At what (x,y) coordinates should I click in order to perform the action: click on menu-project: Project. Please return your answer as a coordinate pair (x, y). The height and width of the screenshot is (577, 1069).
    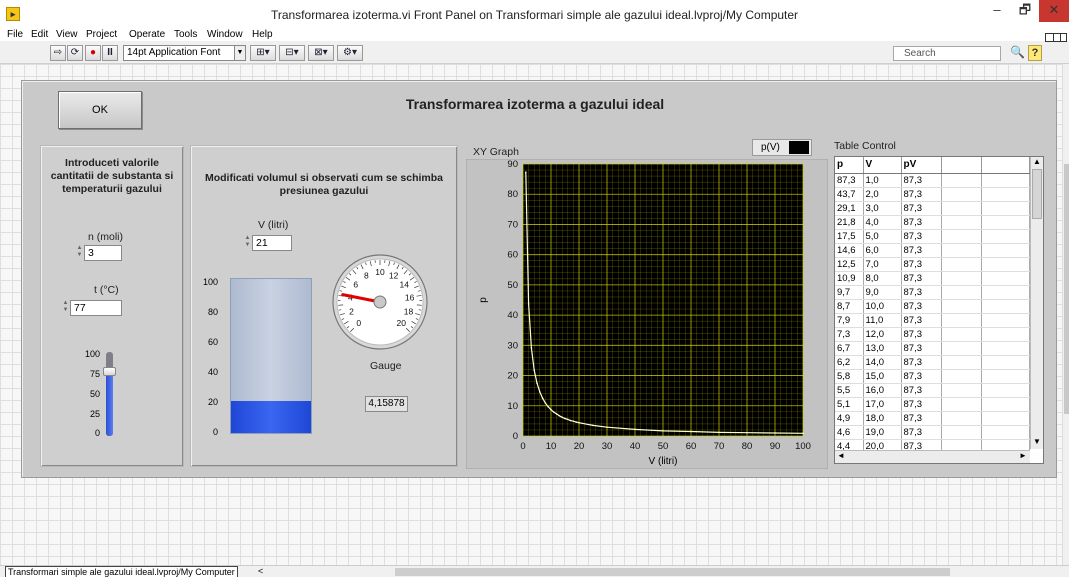
    Looking at the image, I should click on (101, 35).